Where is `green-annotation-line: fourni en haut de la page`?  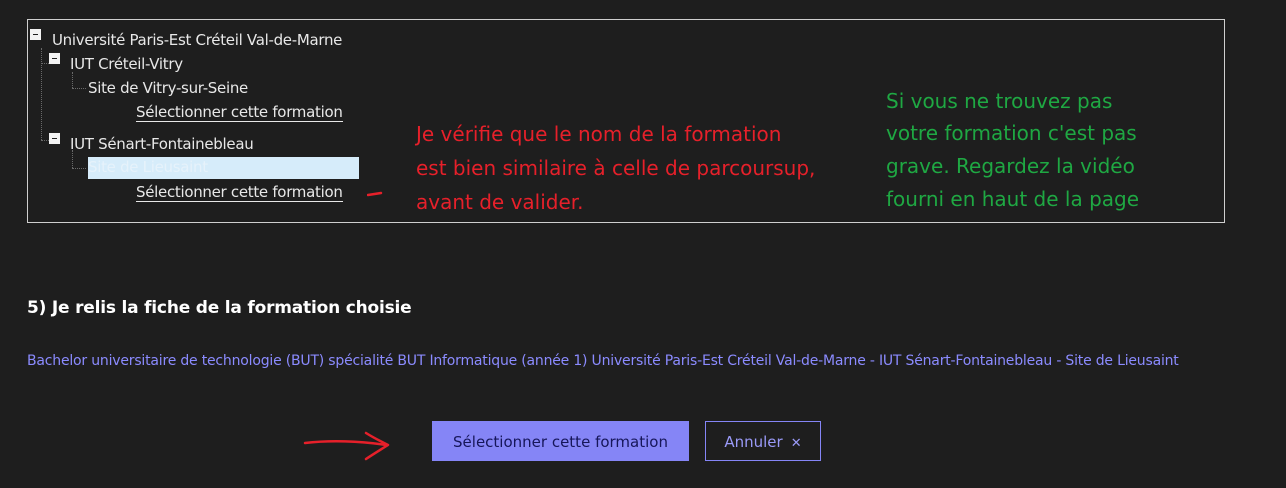 green-annotation-line: fourni en haut de la page is located at coordinates (1013, 199).